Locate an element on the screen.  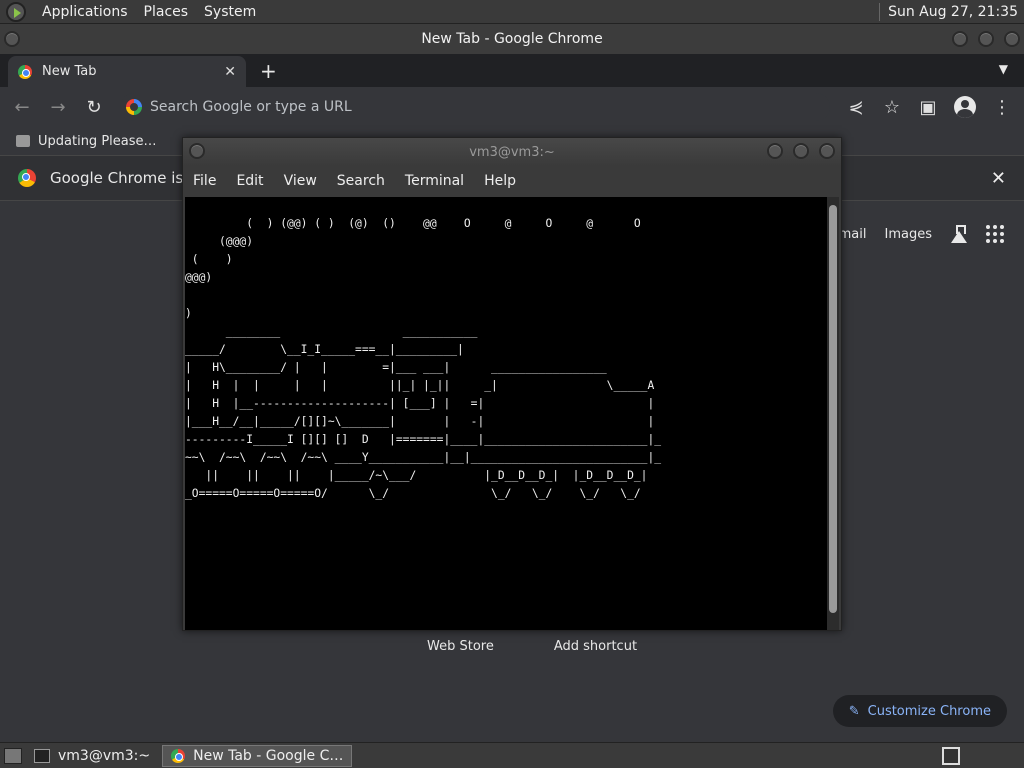
terminal-title: vm3@vm3:~ is located at coordinates (512, 152).